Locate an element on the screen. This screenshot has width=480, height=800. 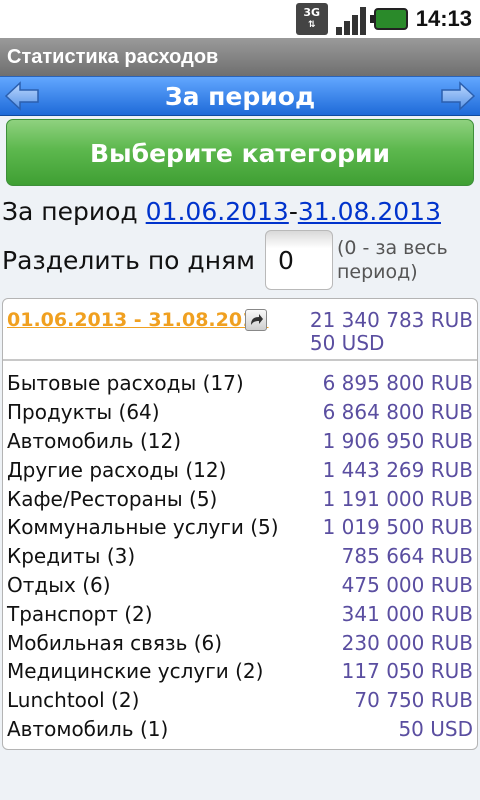
category-amount: 6 895 800 RUB is located at coordinates (397, 383).